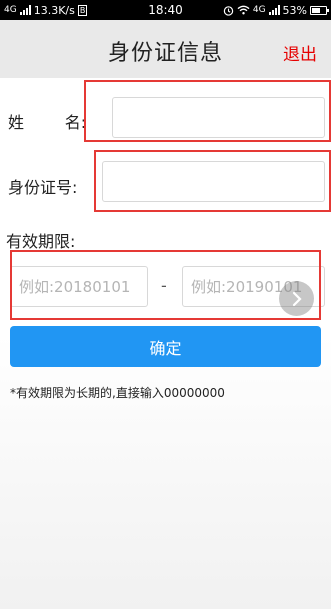 This screenshot has width=331, height=609. What do you see at coordinates (47, 122) in the screenshot?
I see `name-label: 姓 名:` at bounding box center [47, 122].